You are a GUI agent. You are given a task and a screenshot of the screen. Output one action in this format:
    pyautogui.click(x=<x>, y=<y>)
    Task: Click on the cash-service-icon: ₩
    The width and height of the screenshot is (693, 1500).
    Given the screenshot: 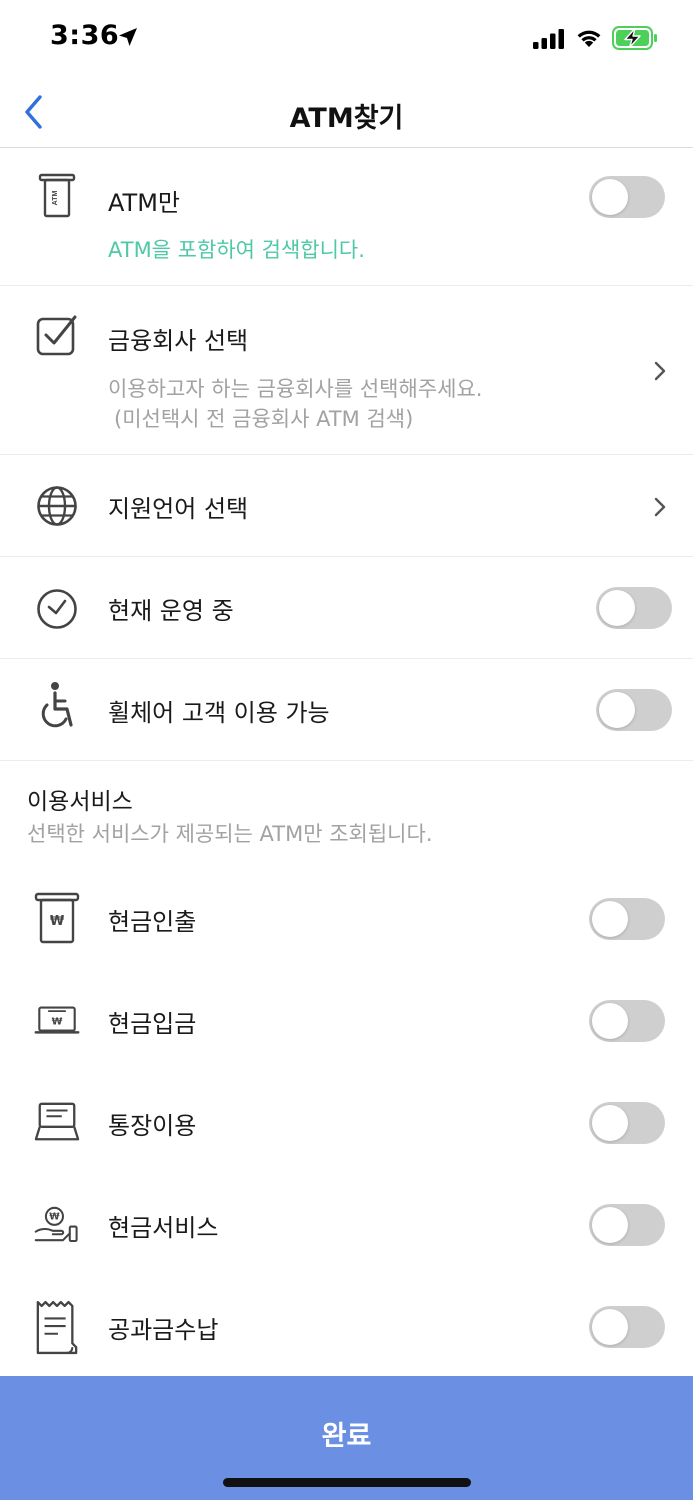 What is the action you would take?
    pyautogui.click(x=57, y=1224)
    